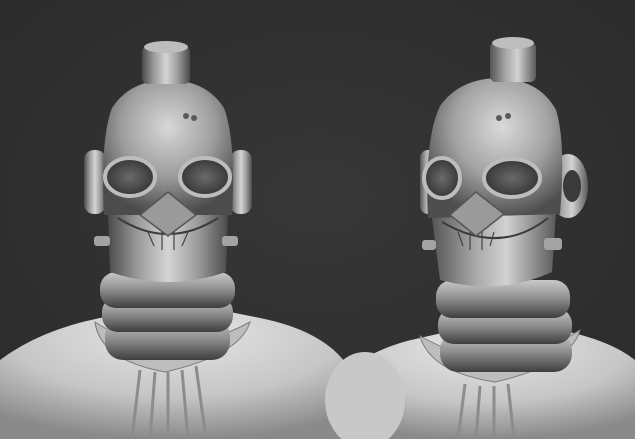 This screenshot has height=439, width=635. What do you see at coordinates (572, 186) in the screenshot?
I see `three-quarter-view-ear-hole` at bounding box center [572, 186].